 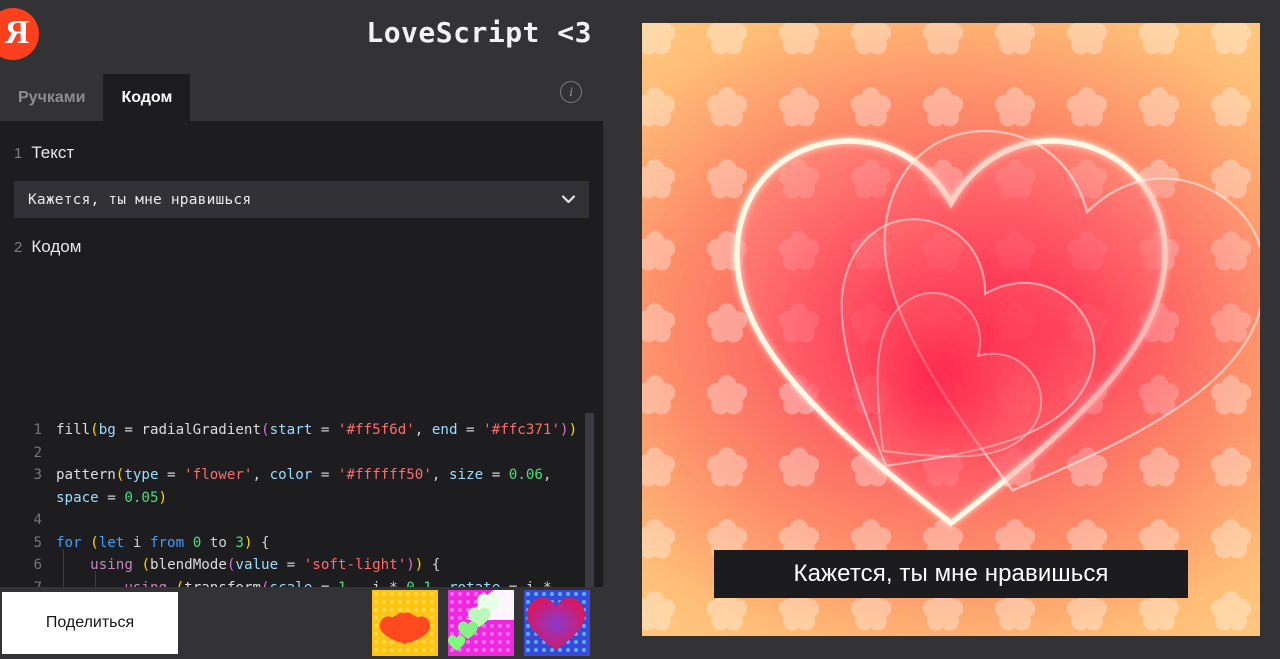 I want to click on info-icon: i, so click(x=571, y=92).